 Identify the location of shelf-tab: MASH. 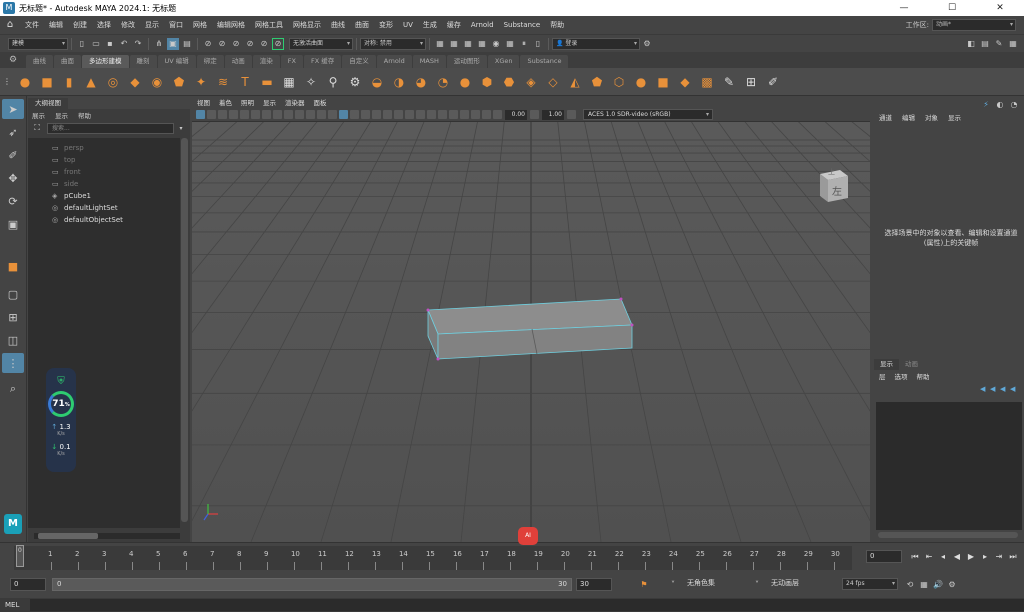
(429, 61).